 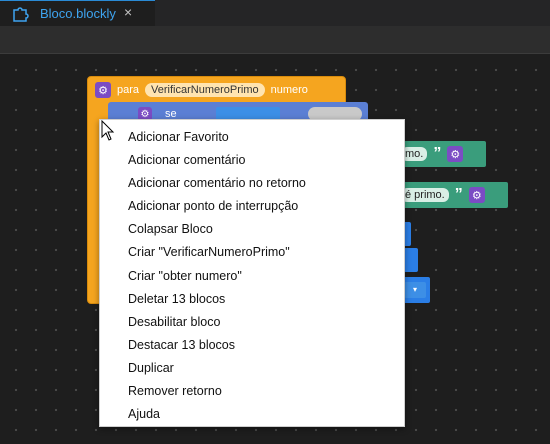 I want to click on puzzle-icon, so click(x=21, y=14).